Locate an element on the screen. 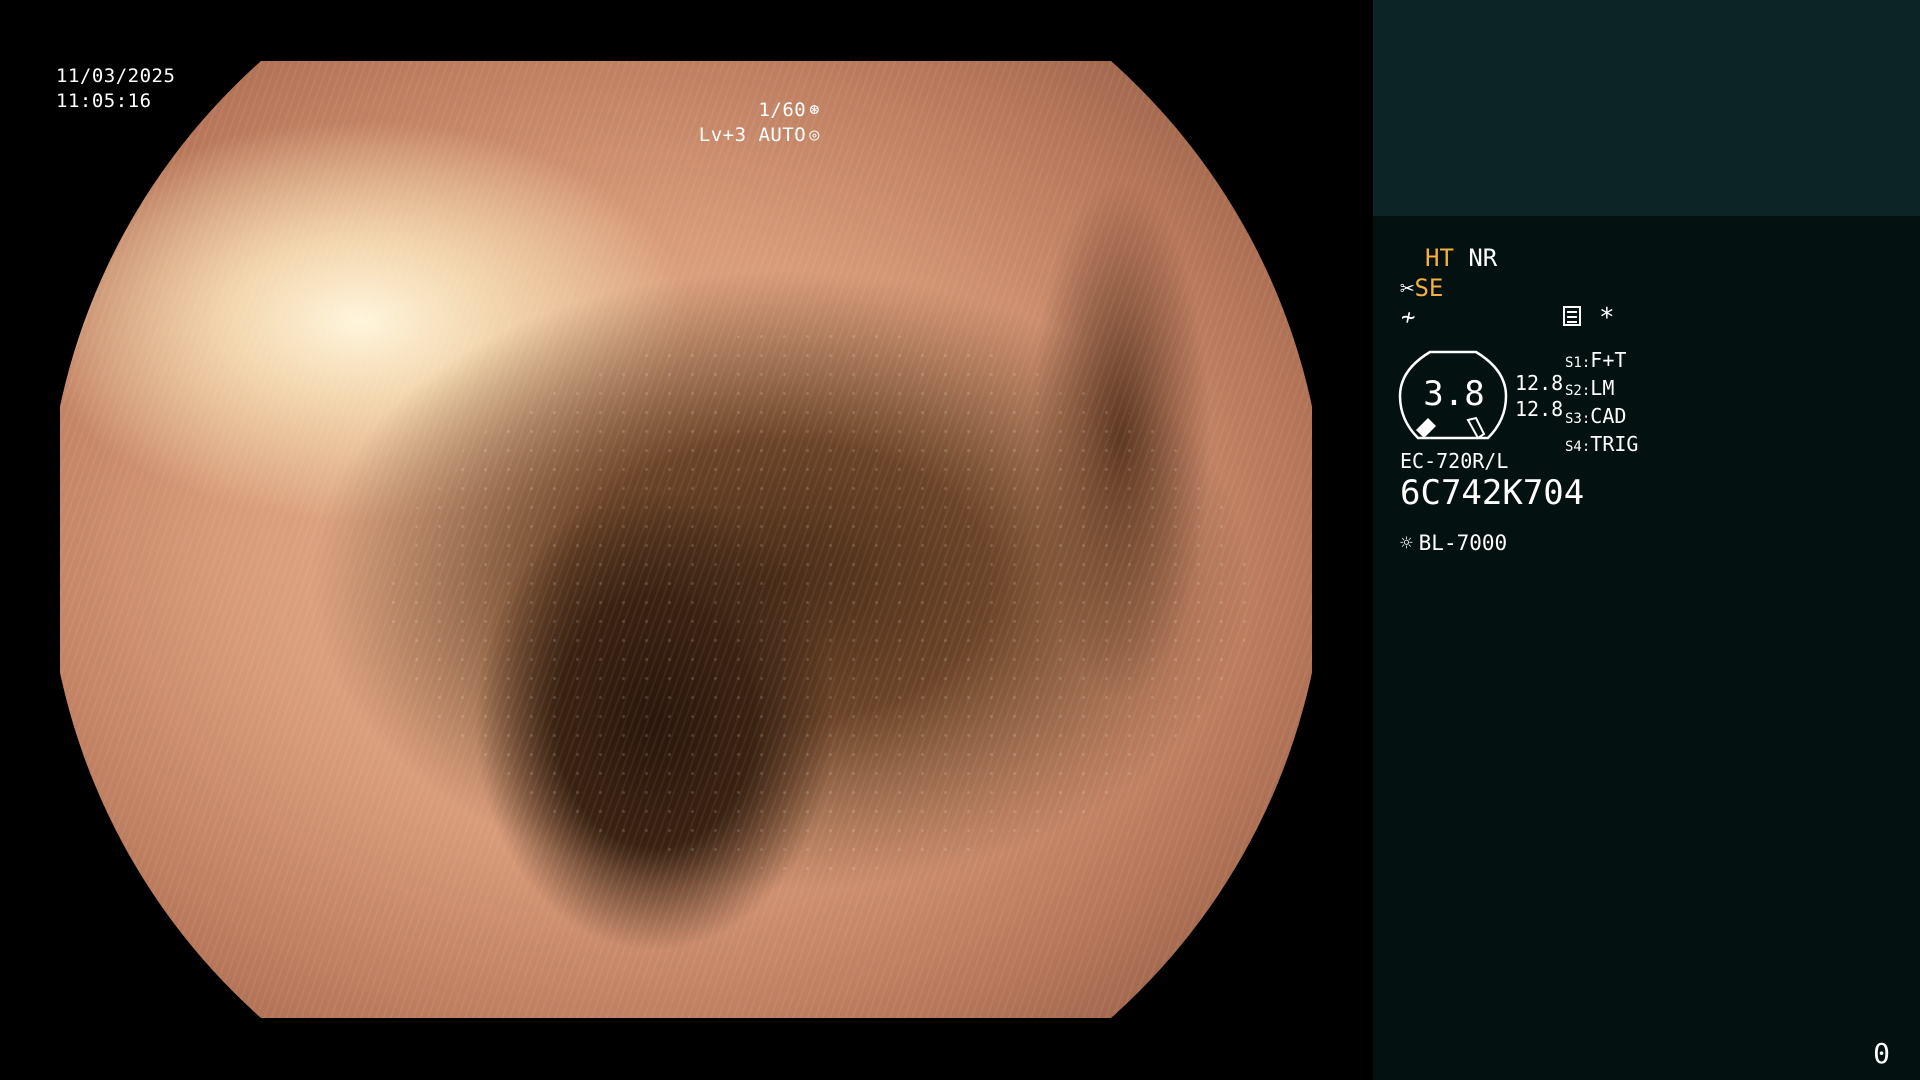 This screenshot has height=1080, width=1920. light-source-row: ☼ BL-7000 is located at coordinates (1453, 543).